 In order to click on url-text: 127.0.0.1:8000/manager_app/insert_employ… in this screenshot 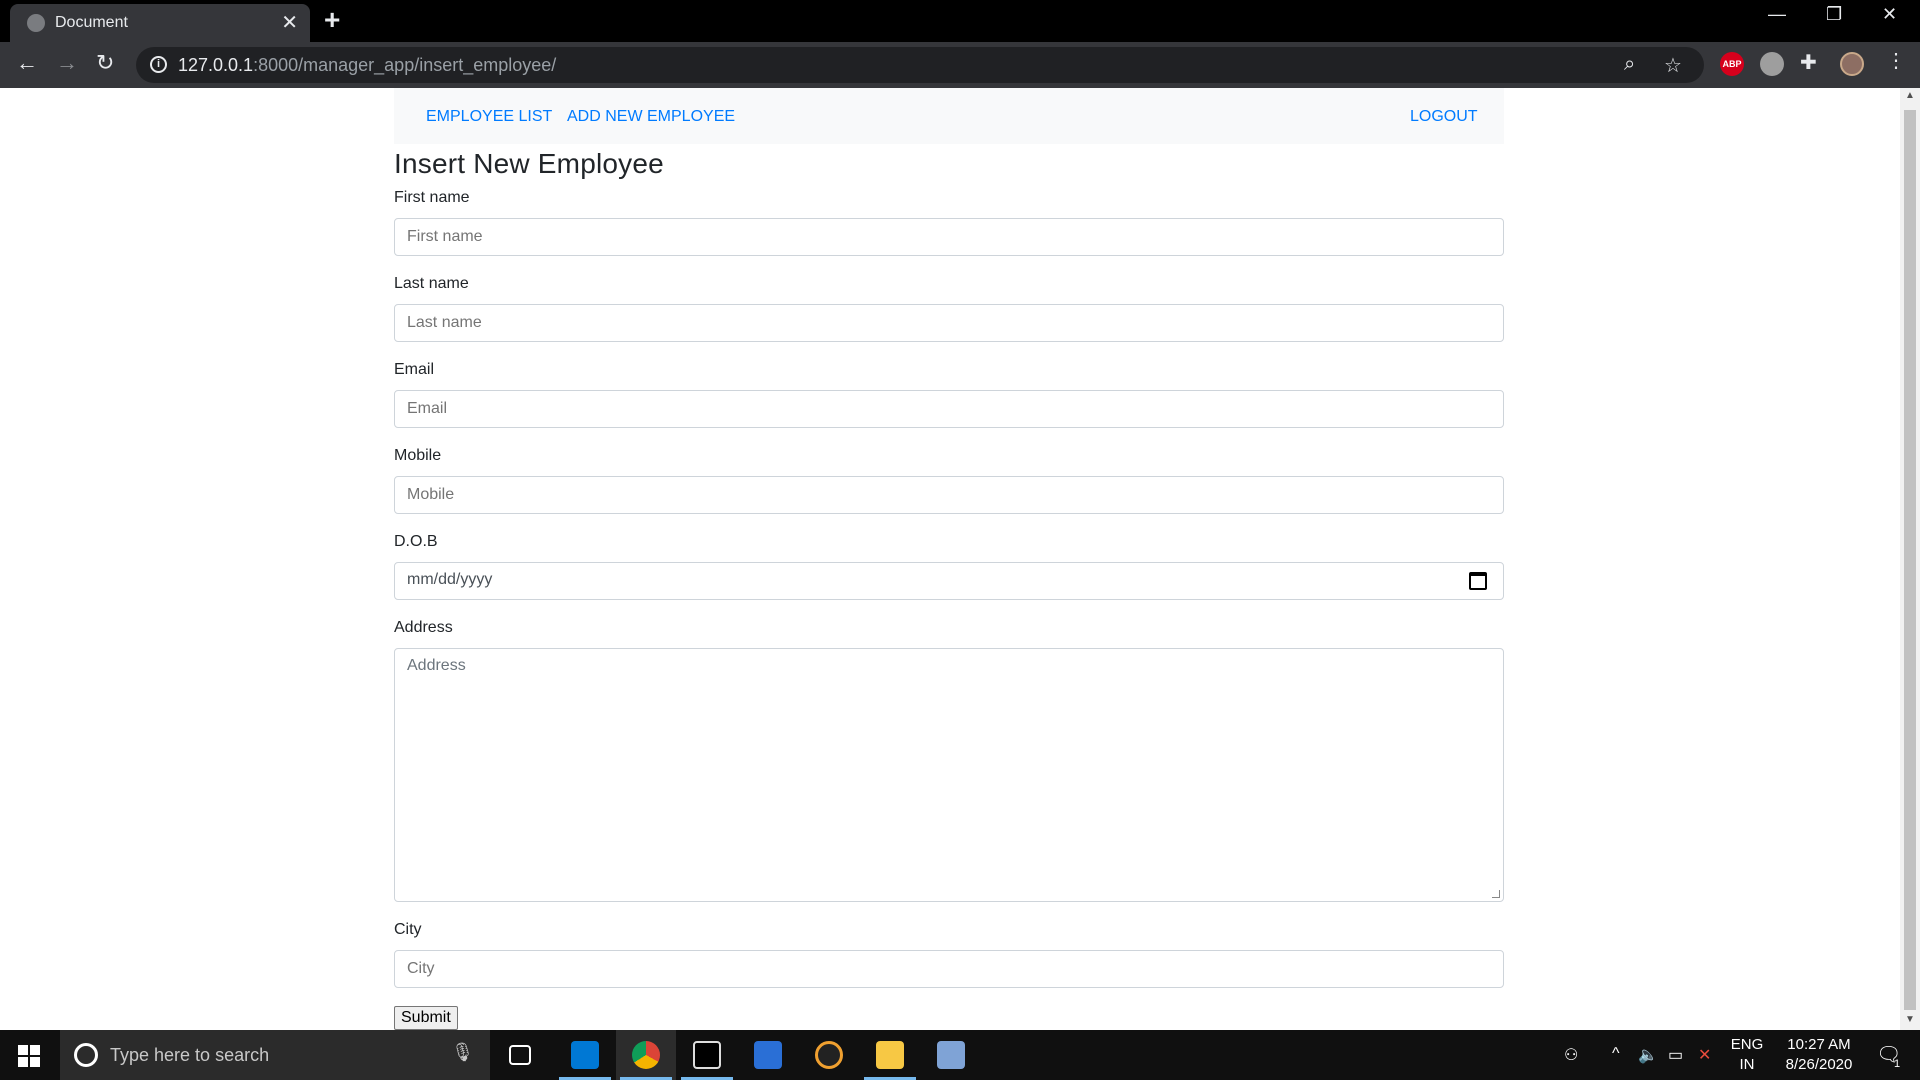, I will do `click(367, 65)`.